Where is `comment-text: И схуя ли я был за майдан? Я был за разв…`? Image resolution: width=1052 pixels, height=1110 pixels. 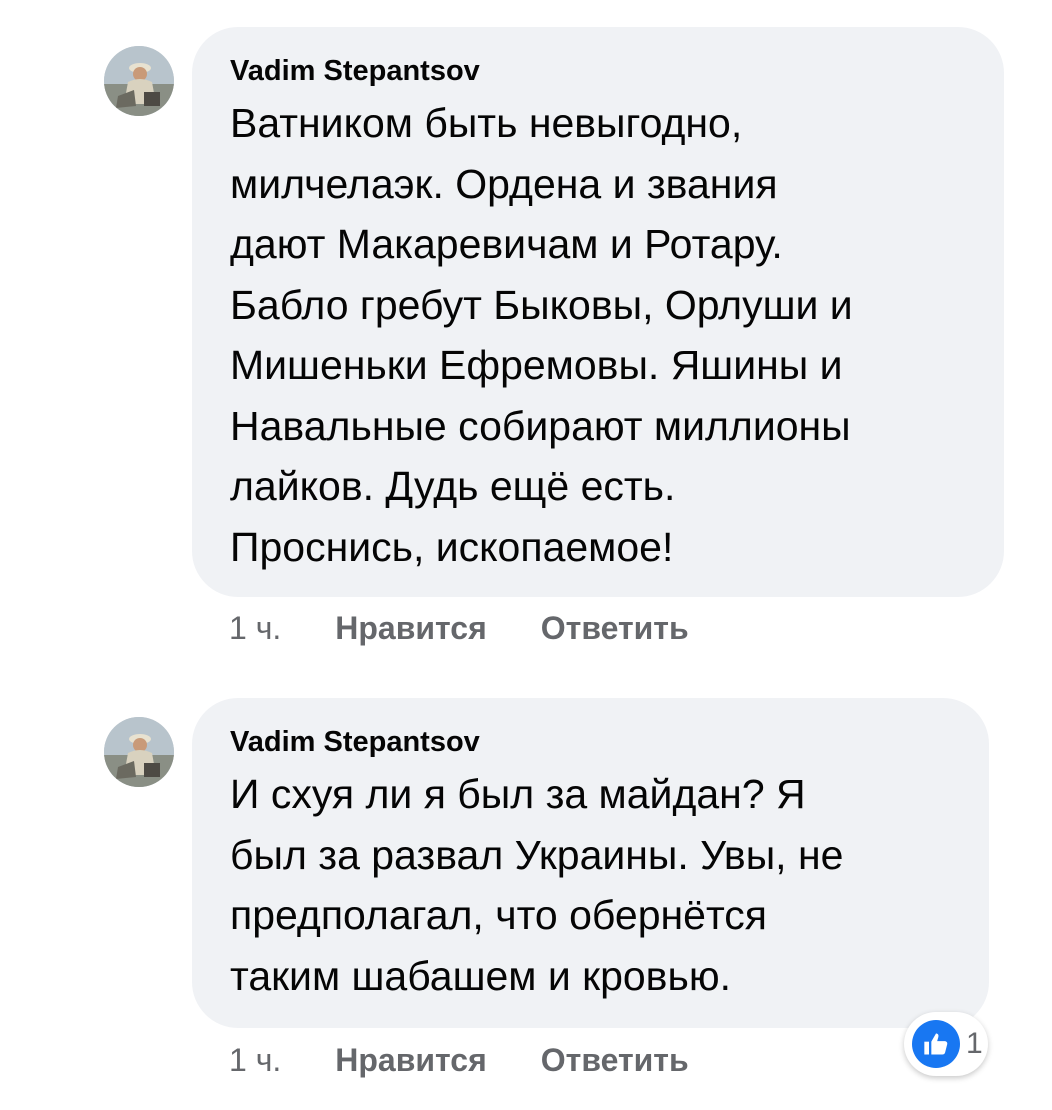 comment-text: И схуя ли я был за майдан? Я был за разв… is located at coordinates (537, 885).